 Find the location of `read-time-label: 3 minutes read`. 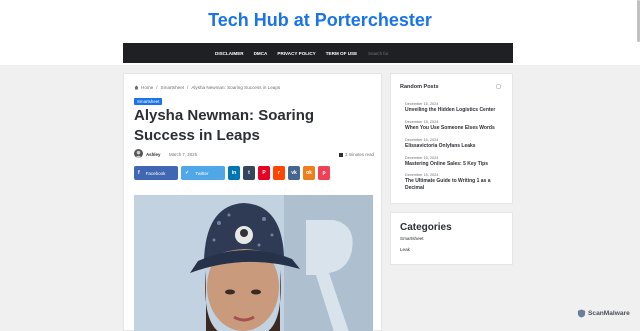

read-time-label: 3 minutes read is located at coordinates (359, 154).